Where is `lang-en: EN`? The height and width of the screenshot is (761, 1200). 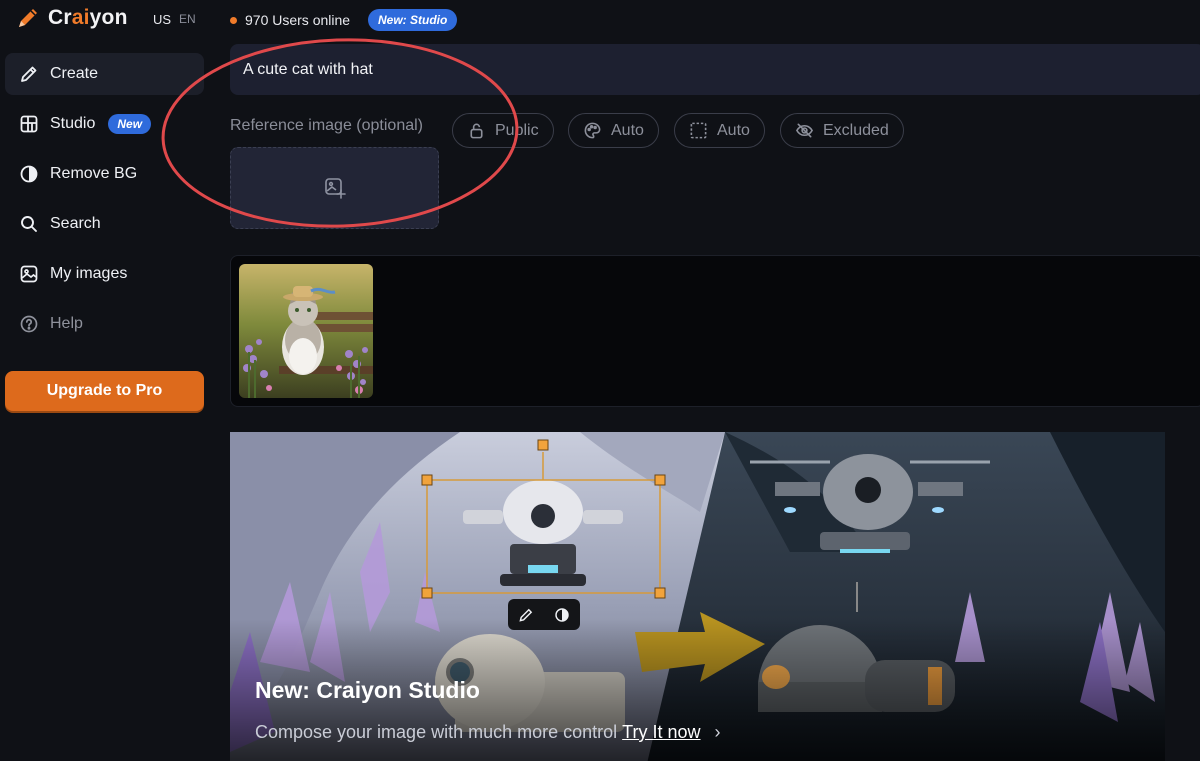 lang-en: EN is located at coordinates (187, 19).